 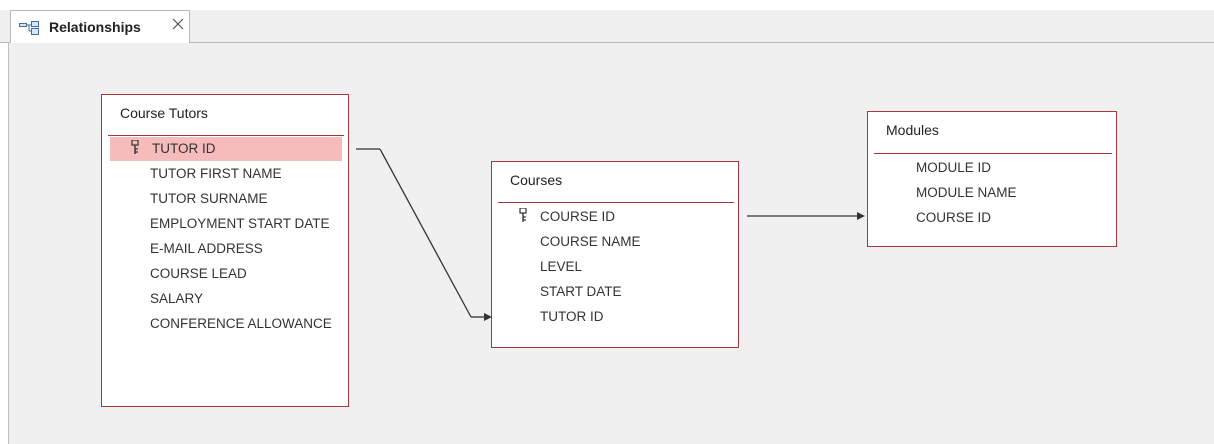 I want to click on relationships-icon, so click(x=29, y=28).